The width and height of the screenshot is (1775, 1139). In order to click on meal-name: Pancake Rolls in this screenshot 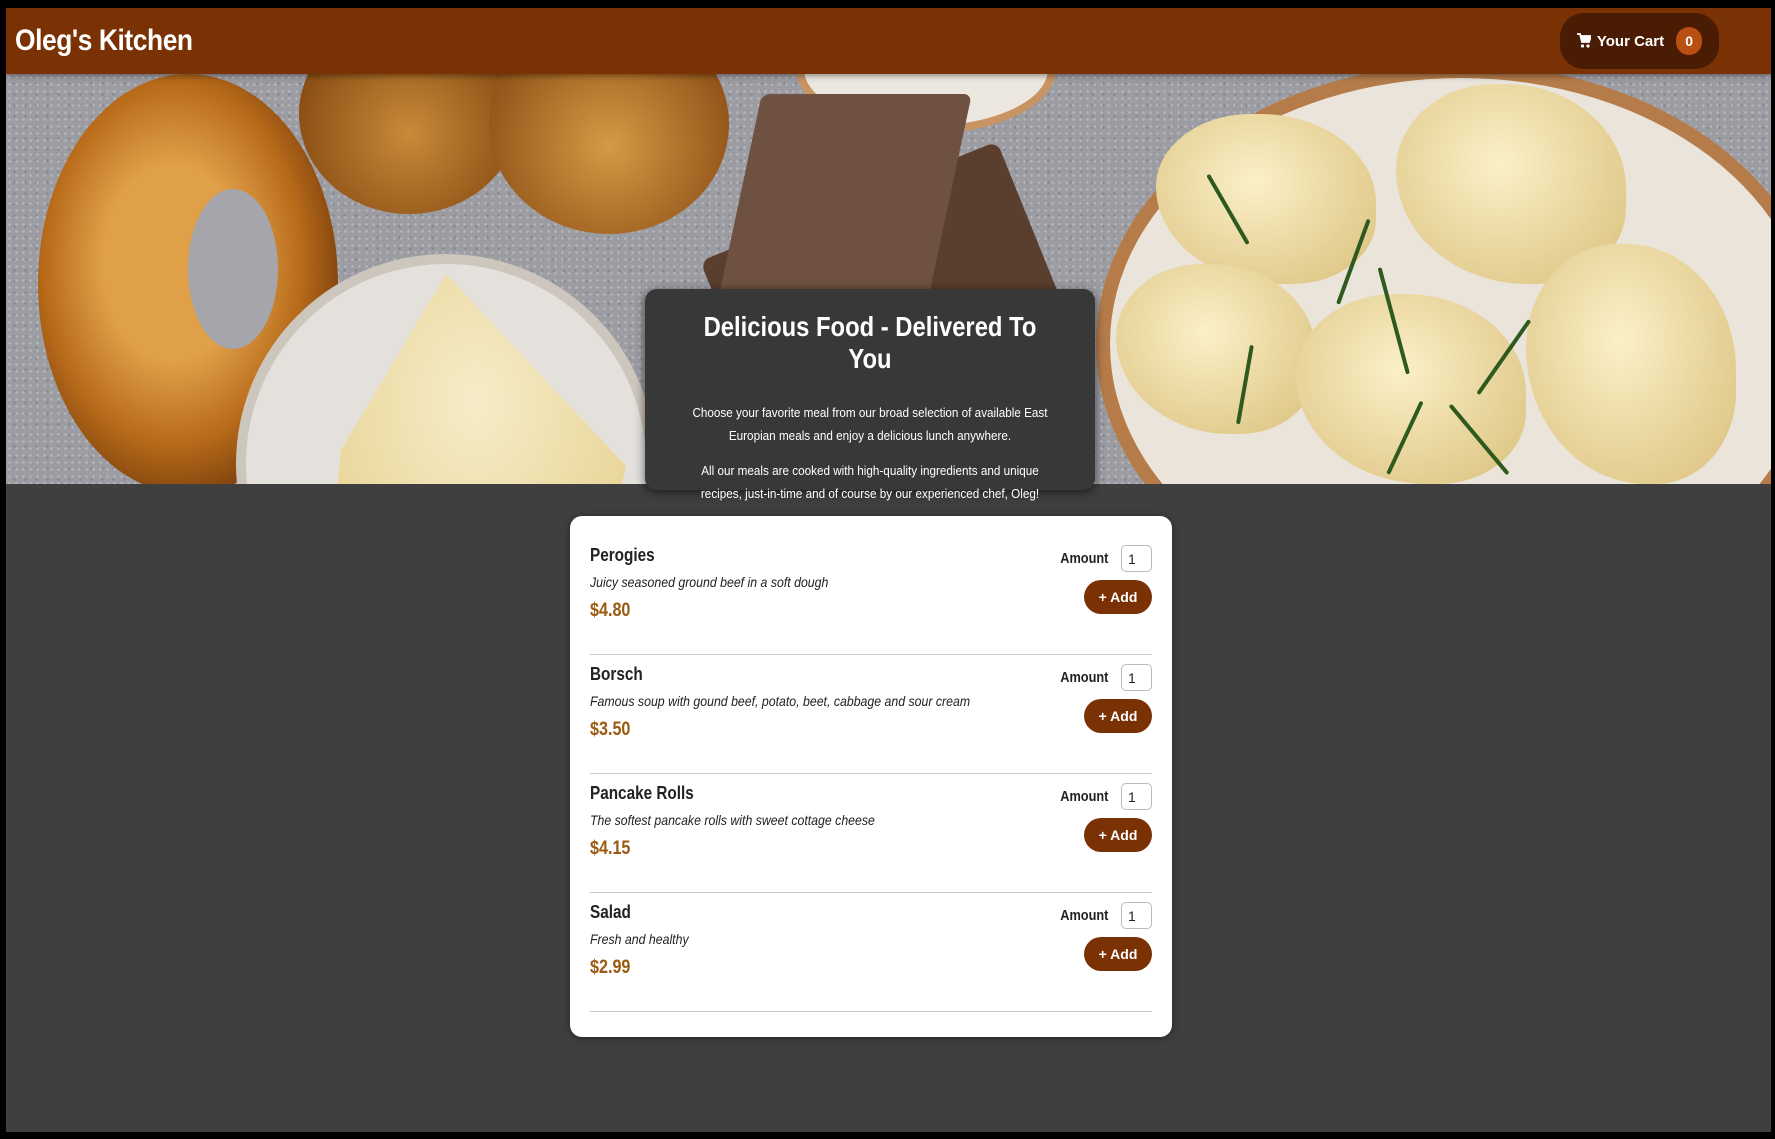, I will do `click(642, 793)`.